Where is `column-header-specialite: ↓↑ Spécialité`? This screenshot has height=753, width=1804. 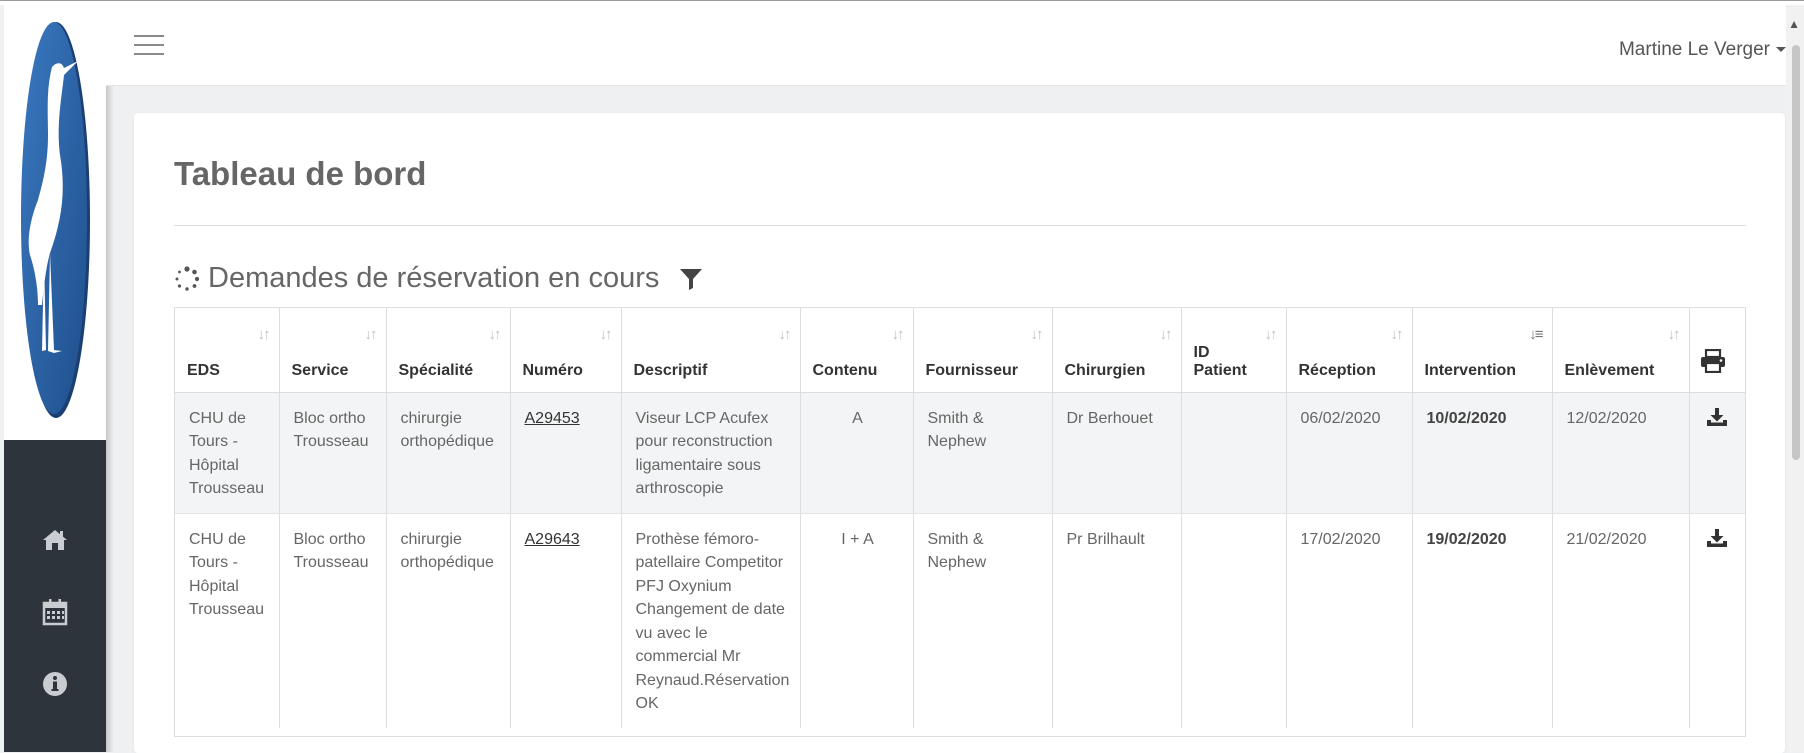 column-header-specialite: ↓↑ Spécialité is located at coordinates (448, 350).